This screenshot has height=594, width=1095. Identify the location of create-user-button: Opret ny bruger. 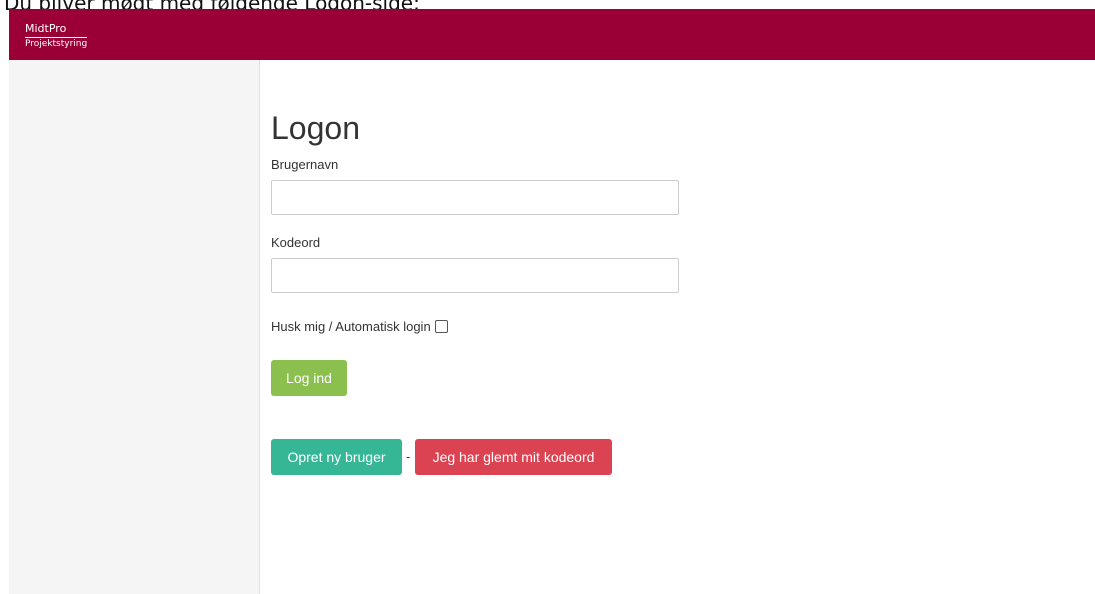
(336, 457).